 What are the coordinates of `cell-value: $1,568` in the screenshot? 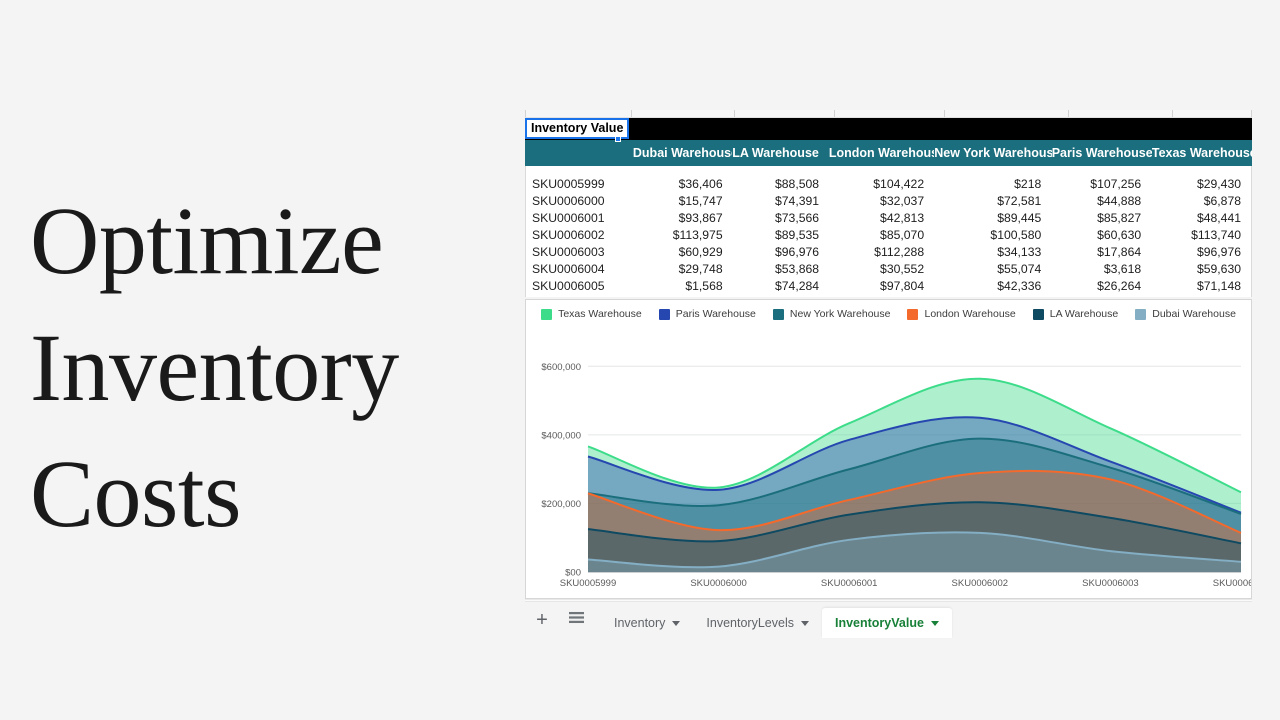 It's located at (683, 286).